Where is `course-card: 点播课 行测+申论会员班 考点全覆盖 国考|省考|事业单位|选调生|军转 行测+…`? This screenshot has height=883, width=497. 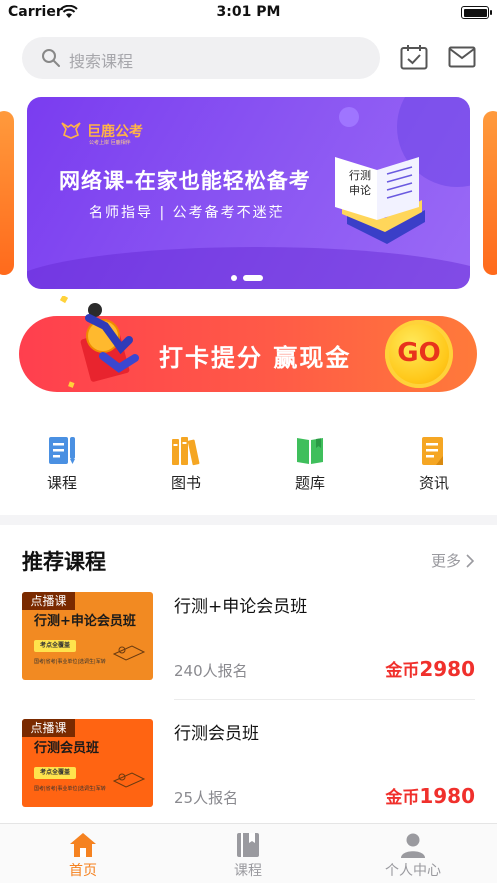 course-card: 点播课 行测+申论会员班 考点全覆盖 国考|省考|事业单位|选调生|军转 行测+… is located at coordinates (248, 637).